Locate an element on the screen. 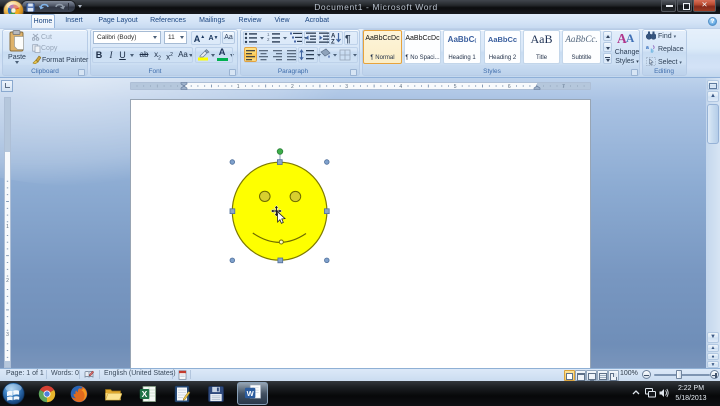 The width and height of the screenshot is (720, 406). svg-text: b is located at coordinates (652, 51).